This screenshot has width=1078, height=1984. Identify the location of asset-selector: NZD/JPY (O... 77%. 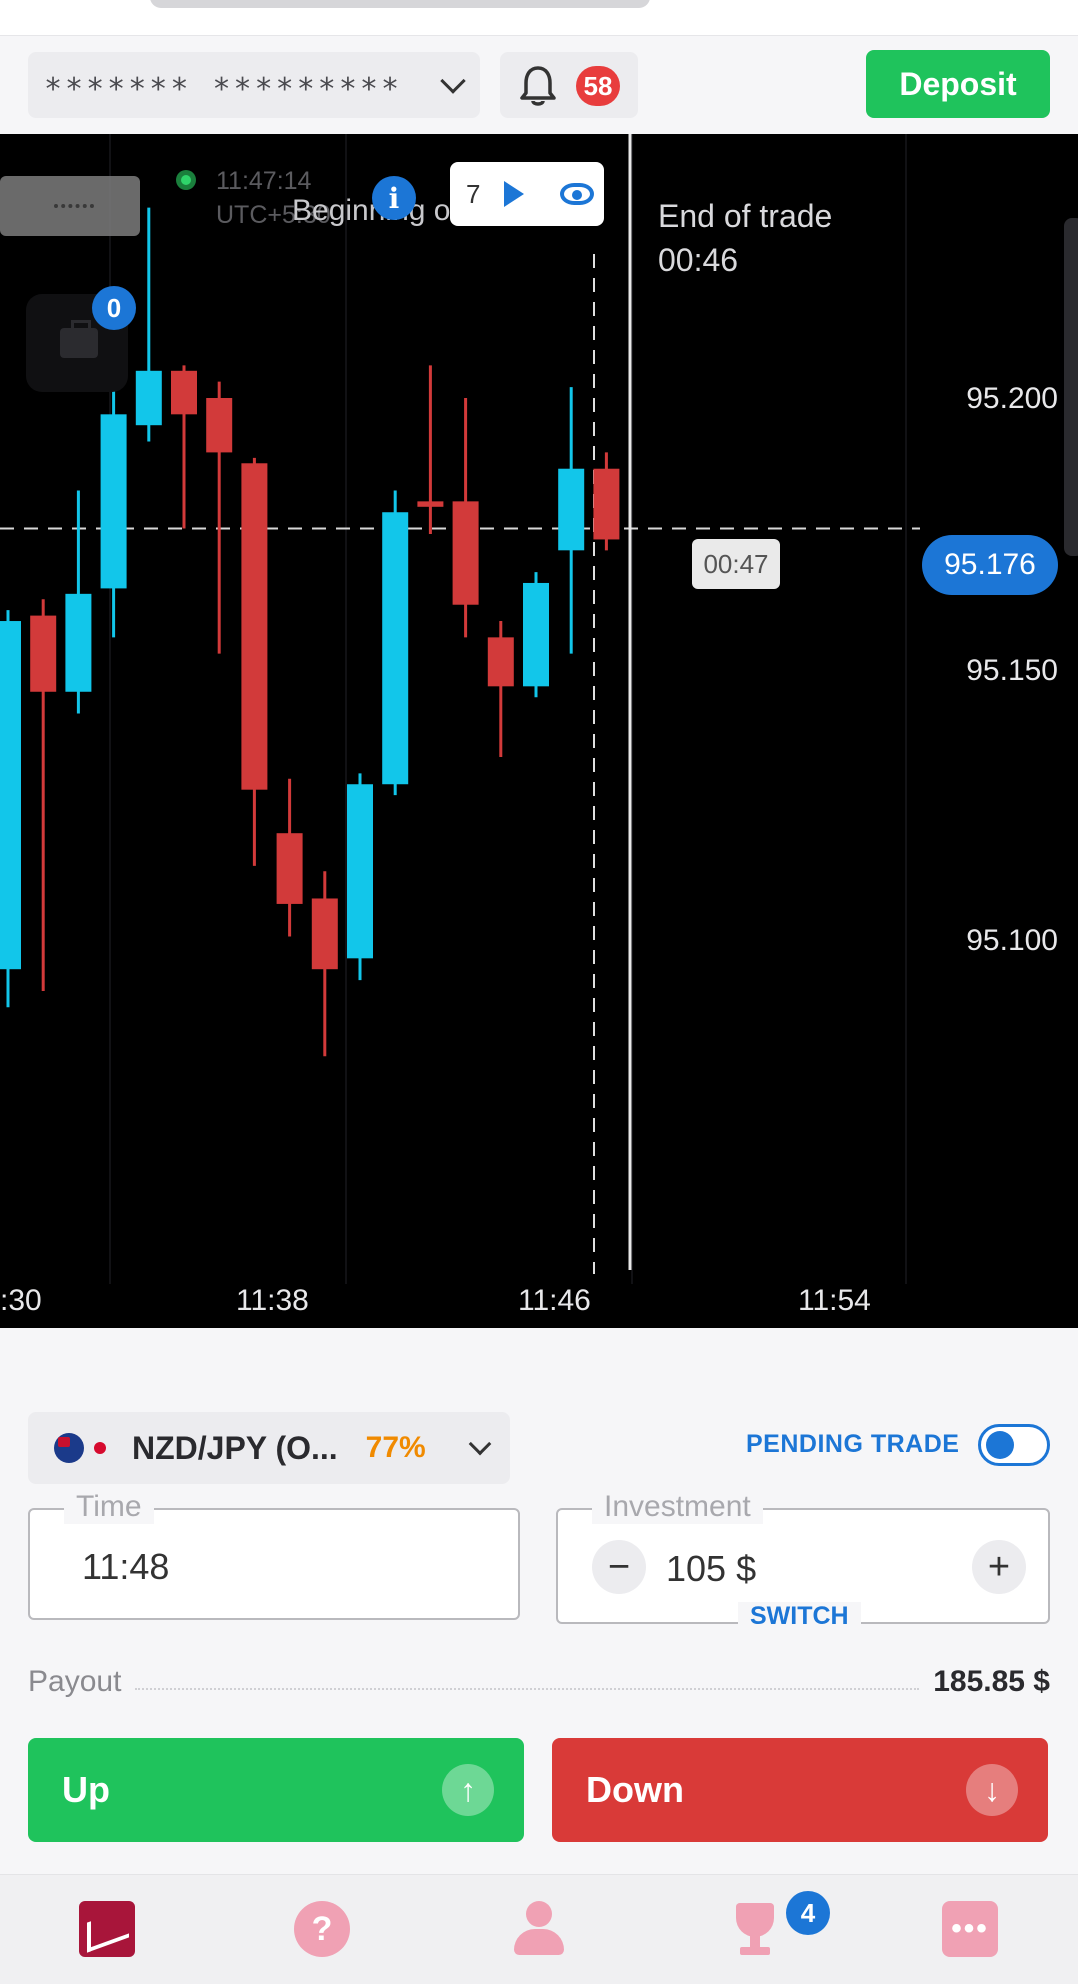
(269, 1448).